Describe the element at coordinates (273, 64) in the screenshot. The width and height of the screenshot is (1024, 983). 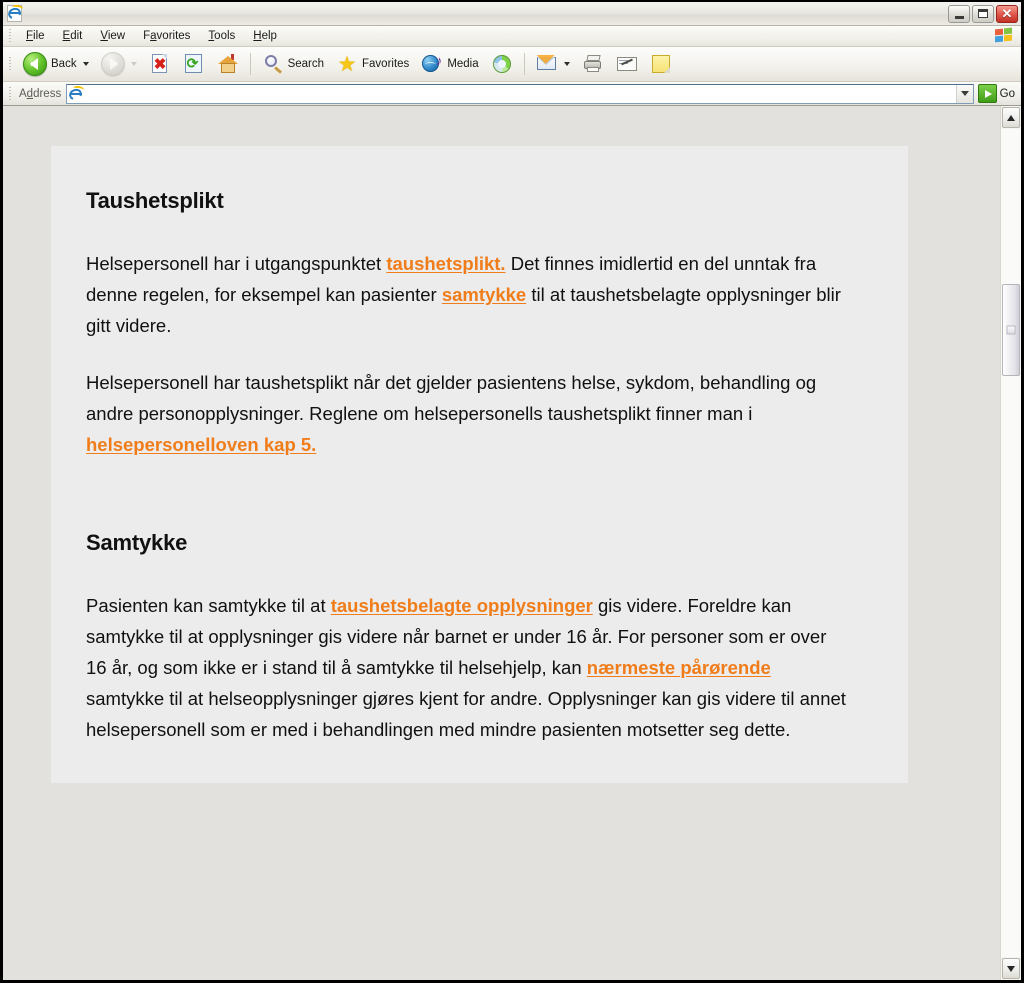
I see `search-icon` at that location.